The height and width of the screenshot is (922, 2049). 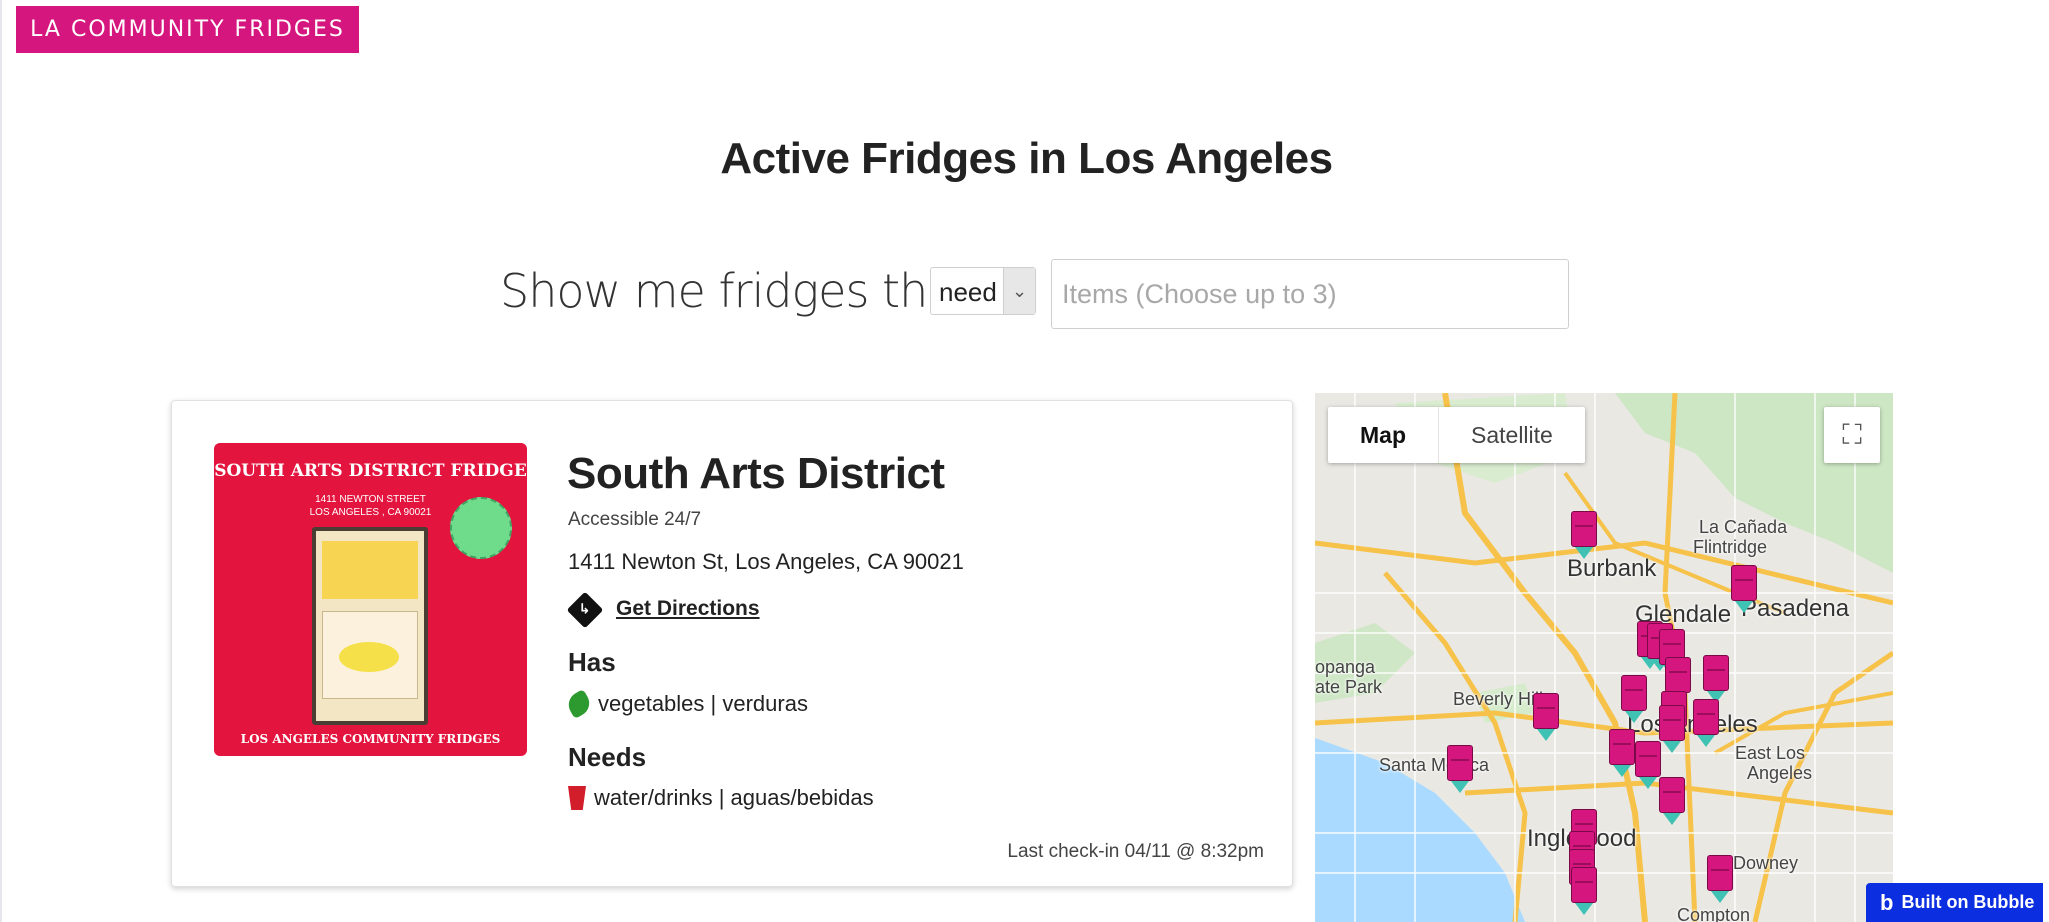 I want to click on map-label-angeles: Angeles, so click(x=1780, y=773).